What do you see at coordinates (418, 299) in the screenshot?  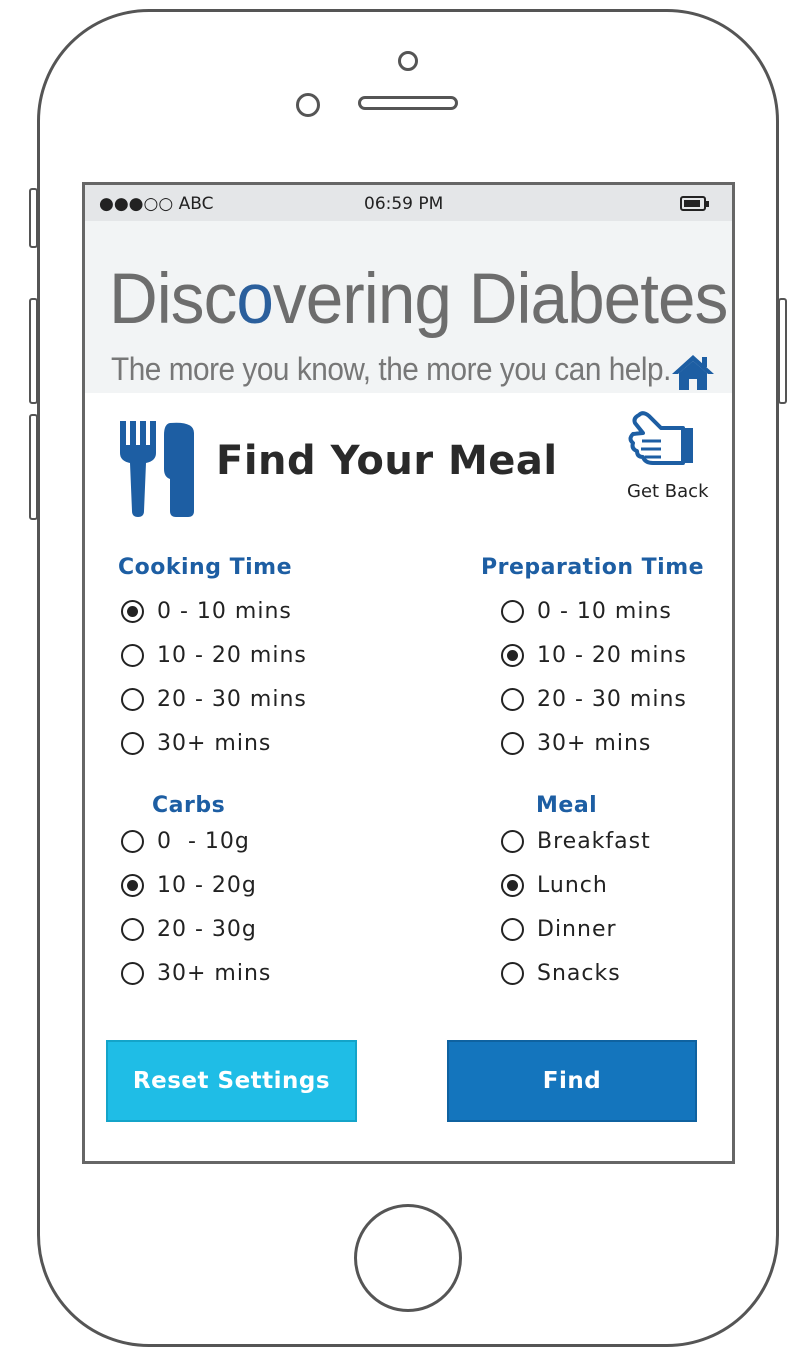 I see `brand-title: Discovering Diabetes` at bounding box center [418, 299].